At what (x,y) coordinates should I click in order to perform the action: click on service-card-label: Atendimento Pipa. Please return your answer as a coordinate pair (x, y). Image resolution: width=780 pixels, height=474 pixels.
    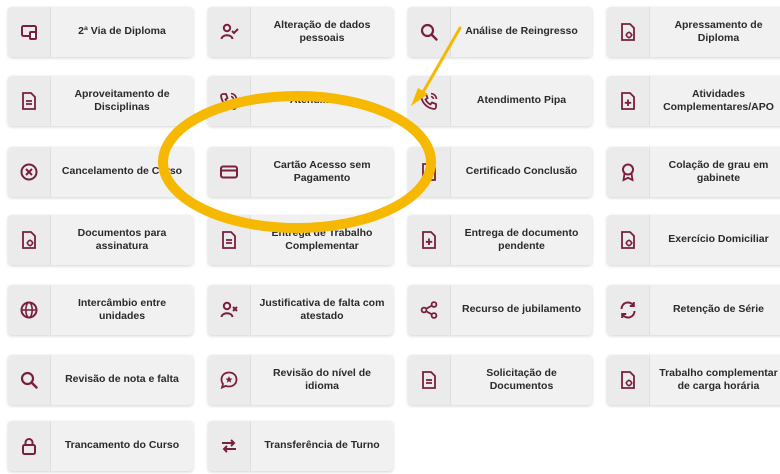
    Looking at the image, I should click on (521, 100).